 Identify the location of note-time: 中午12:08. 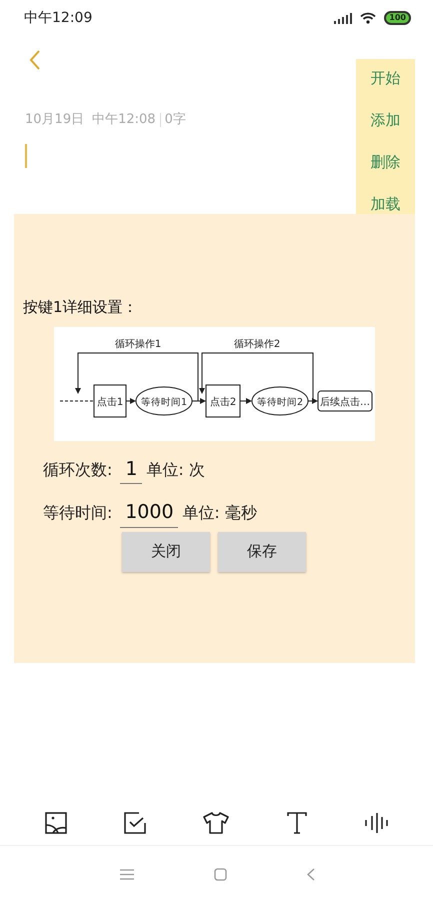
(124, 120).